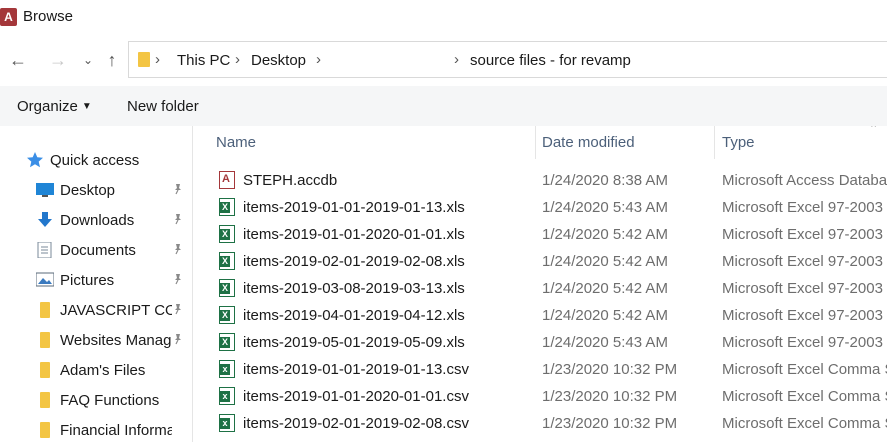  What do you see at coordinates (738, 142) in the screenshot?
I see `column-header-type: Type` at bounding box center [738, 142].